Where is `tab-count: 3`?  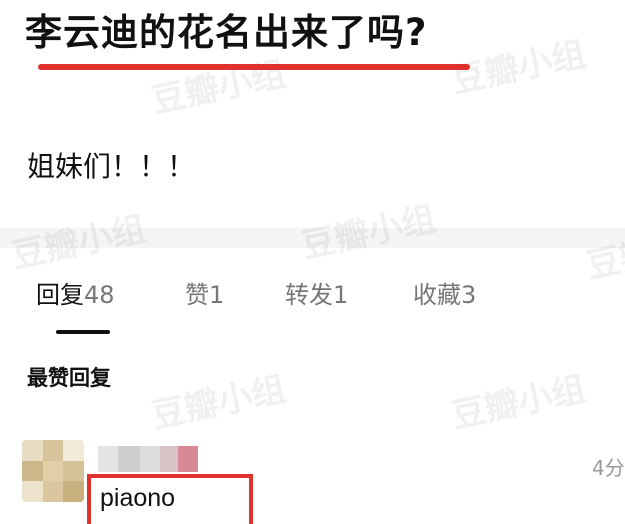
tab-count: 3 is located at coordinates (469, 295).